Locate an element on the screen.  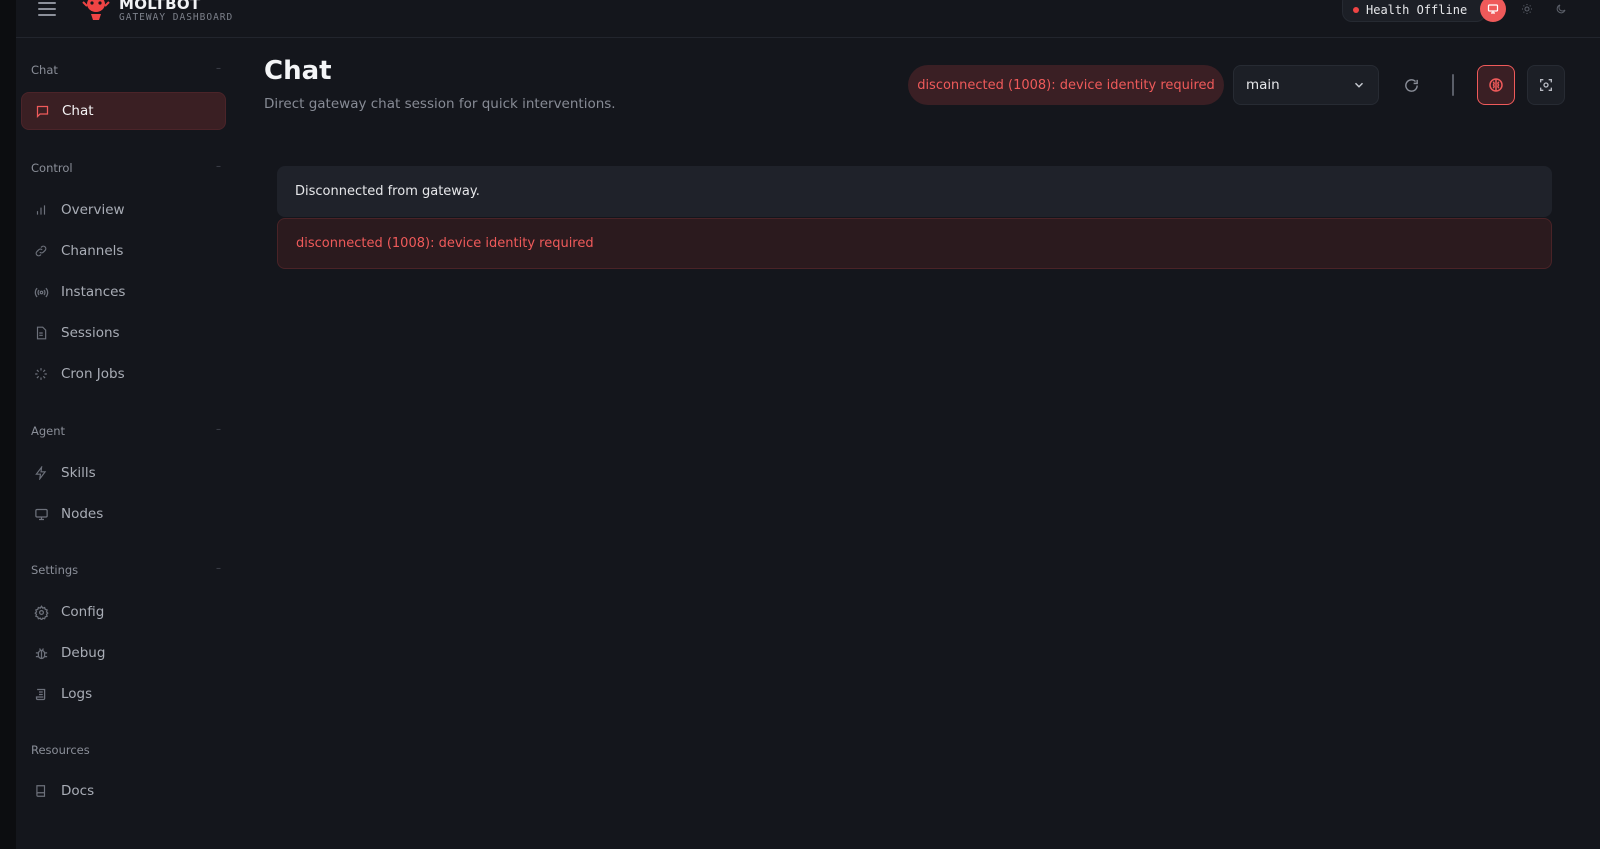
sidebar-item-cron-jobs: Cron Jobs is located at coordinates (123, 374).